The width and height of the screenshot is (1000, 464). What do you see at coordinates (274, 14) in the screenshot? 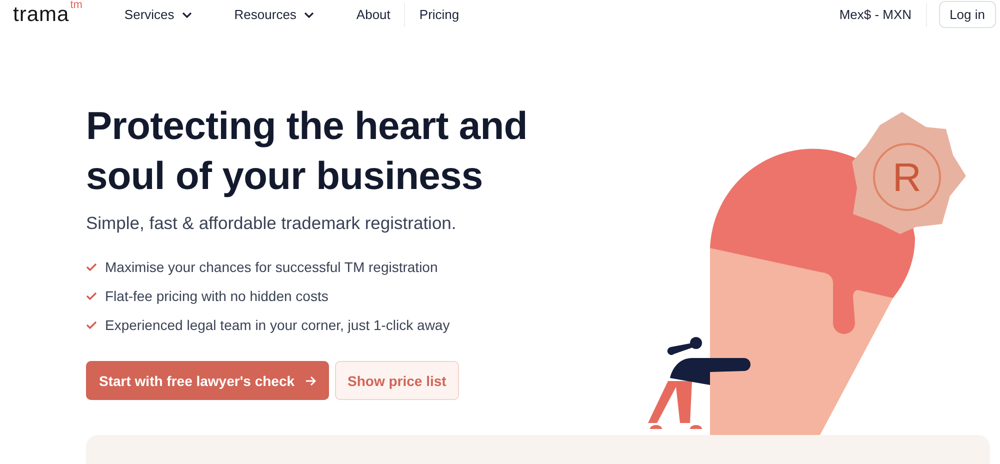
I see `nav-link: Resources` at bounding box center [274, 14].